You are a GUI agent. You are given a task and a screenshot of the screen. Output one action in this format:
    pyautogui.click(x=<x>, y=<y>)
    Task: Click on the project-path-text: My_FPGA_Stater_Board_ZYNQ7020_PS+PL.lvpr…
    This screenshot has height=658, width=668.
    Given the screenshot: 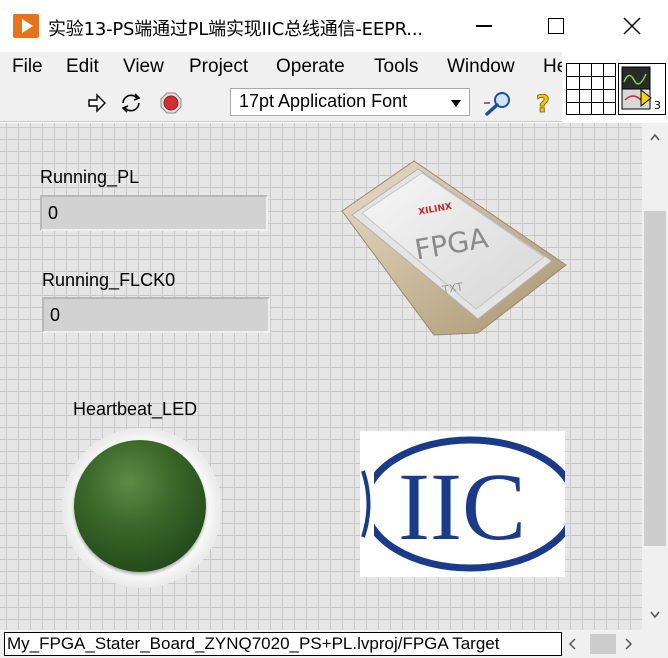 What is the action you would take?
    pyautogui.click(x=283, y=644)
    